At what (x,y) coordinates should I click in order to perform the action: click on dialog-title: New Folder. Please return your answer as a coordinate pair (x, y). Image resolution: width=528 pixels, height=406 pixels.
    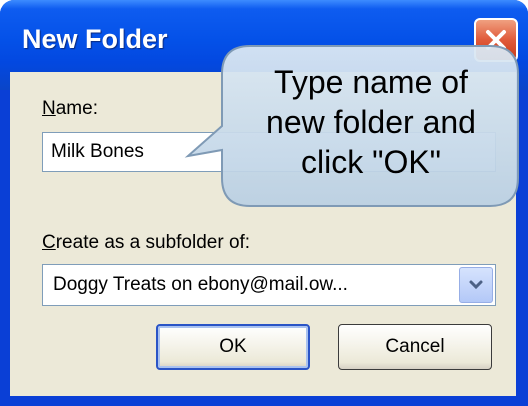
    Looking at the image, I should click on (95, 39).